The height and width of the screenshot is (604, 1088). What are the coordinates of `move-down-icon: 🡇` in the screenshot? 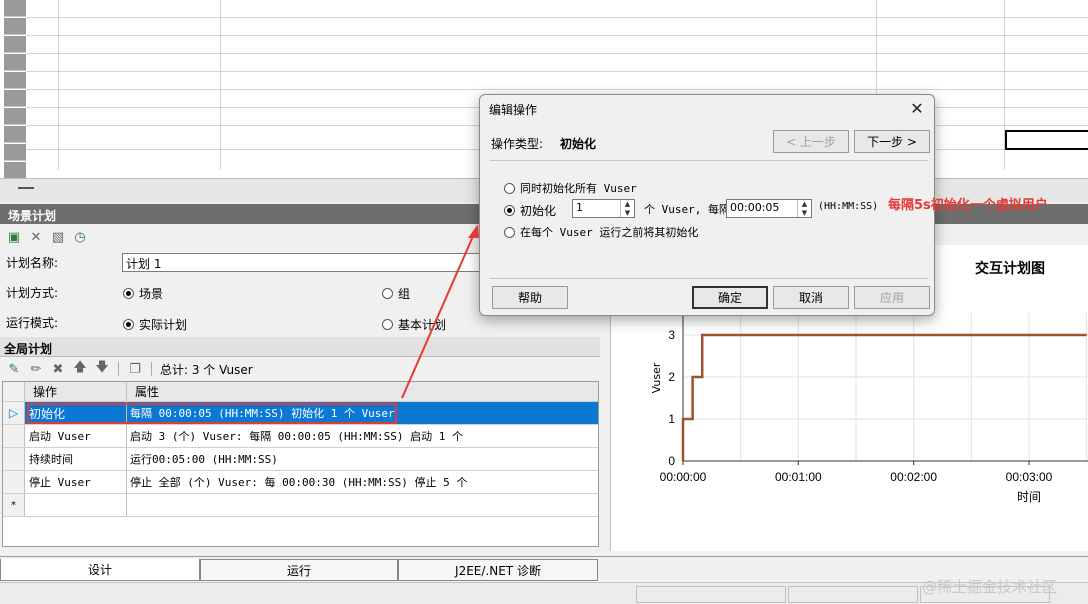 It's located at (102, 368).